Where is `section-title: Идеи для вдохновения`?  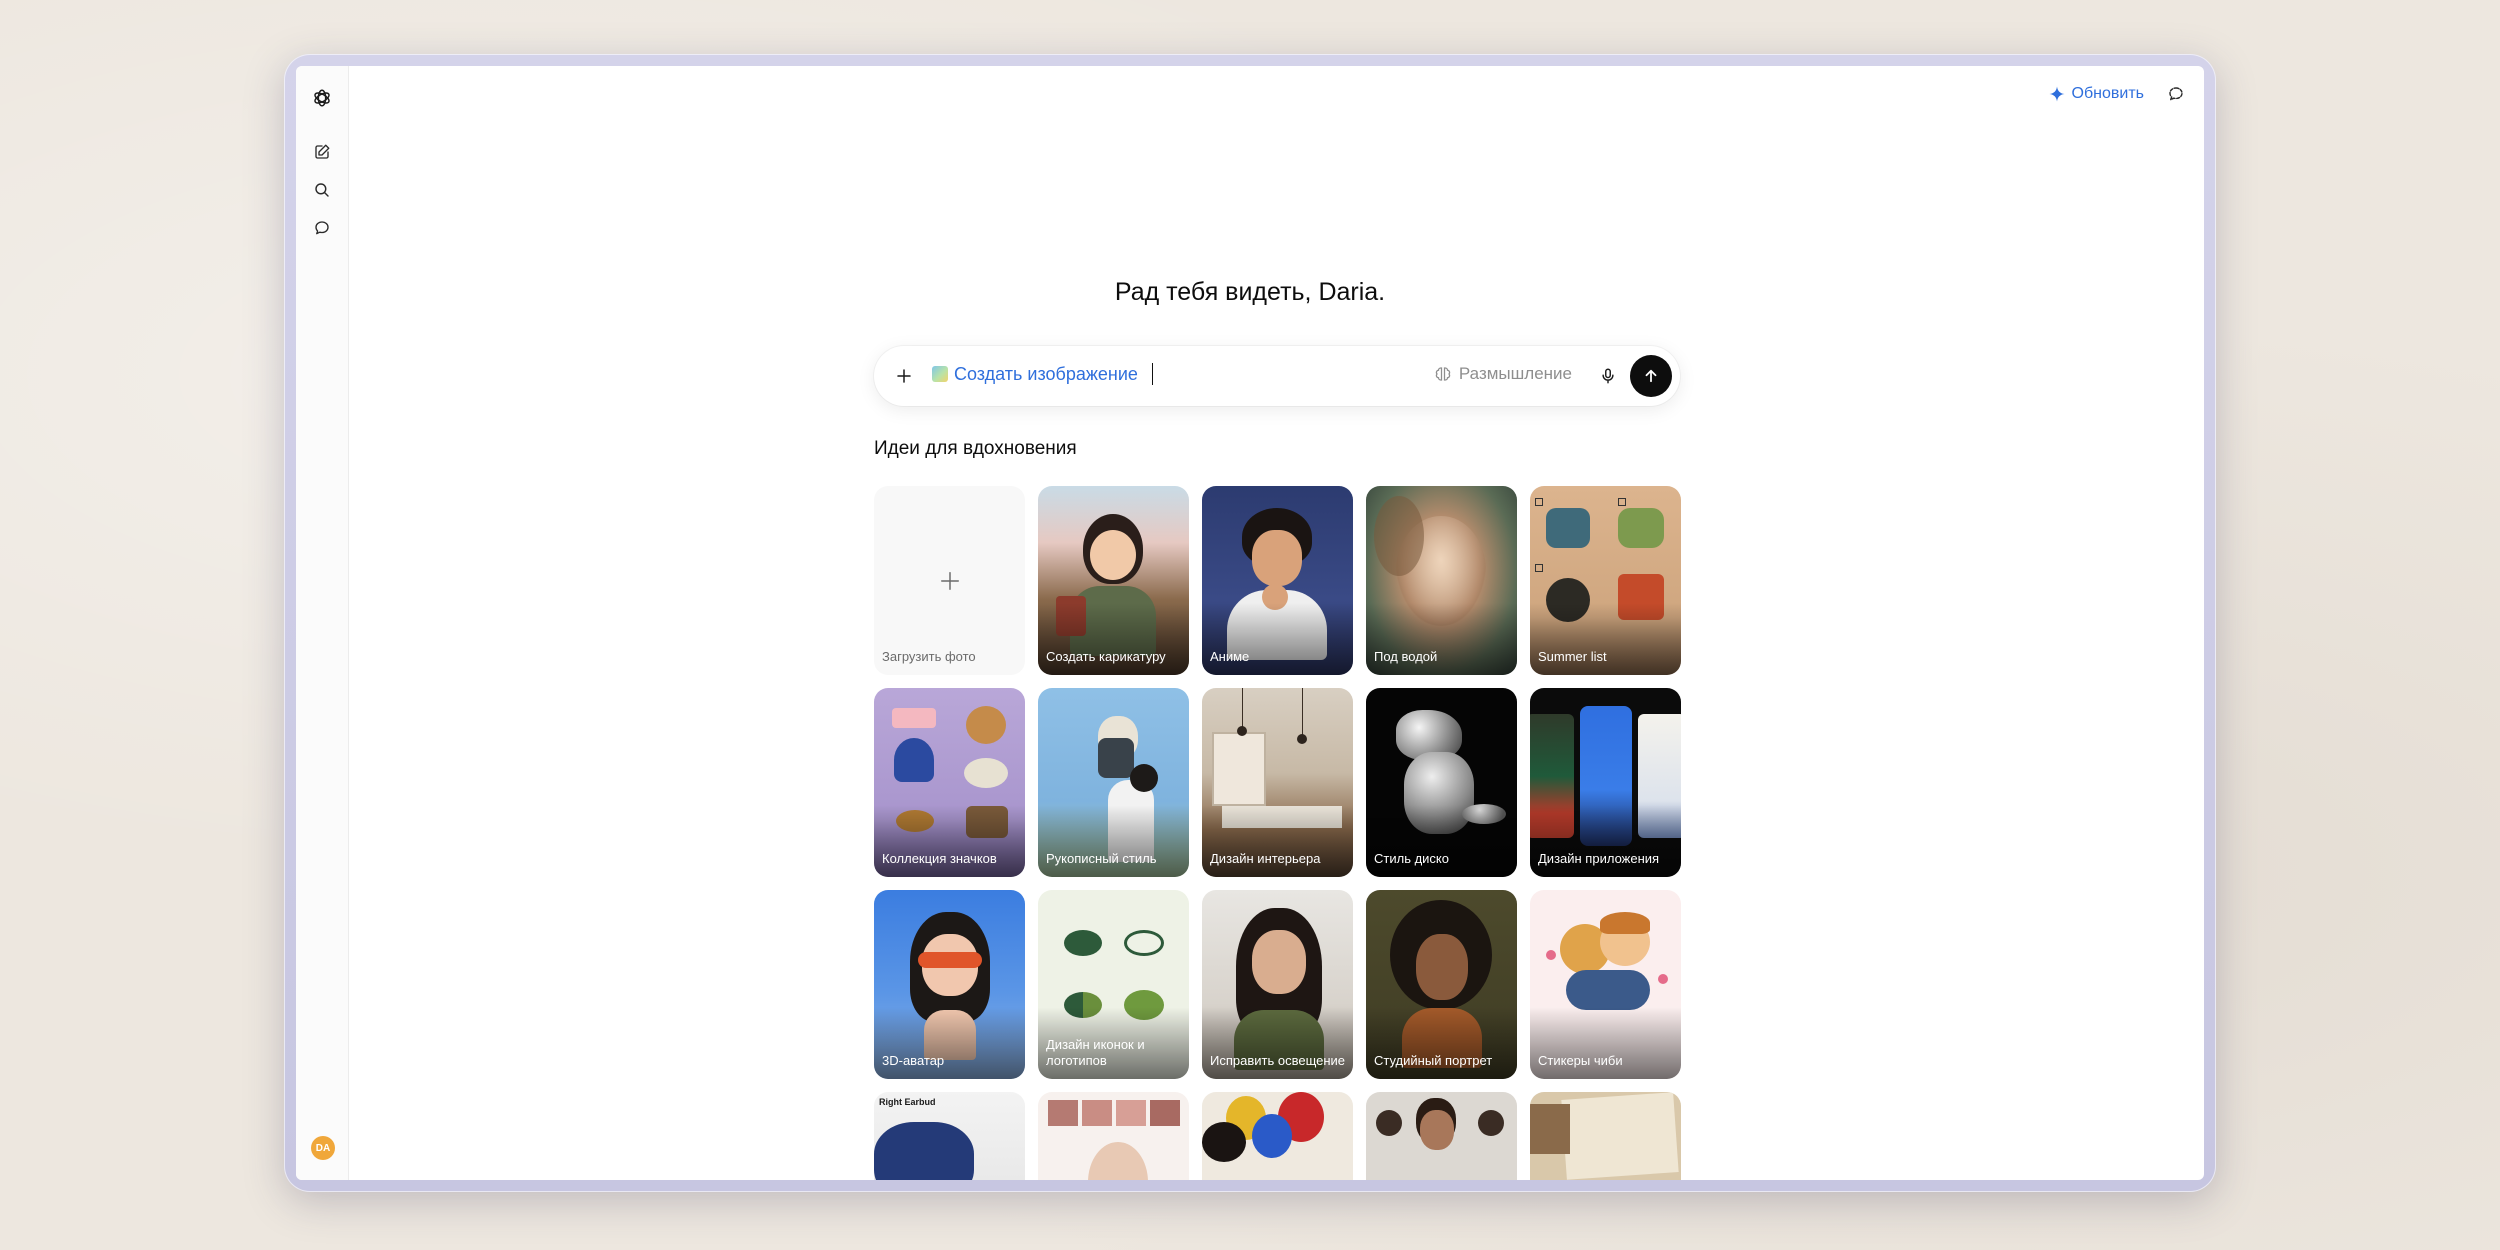
section-title: Идеи для вдохновения is located at coordinates (975, 448).